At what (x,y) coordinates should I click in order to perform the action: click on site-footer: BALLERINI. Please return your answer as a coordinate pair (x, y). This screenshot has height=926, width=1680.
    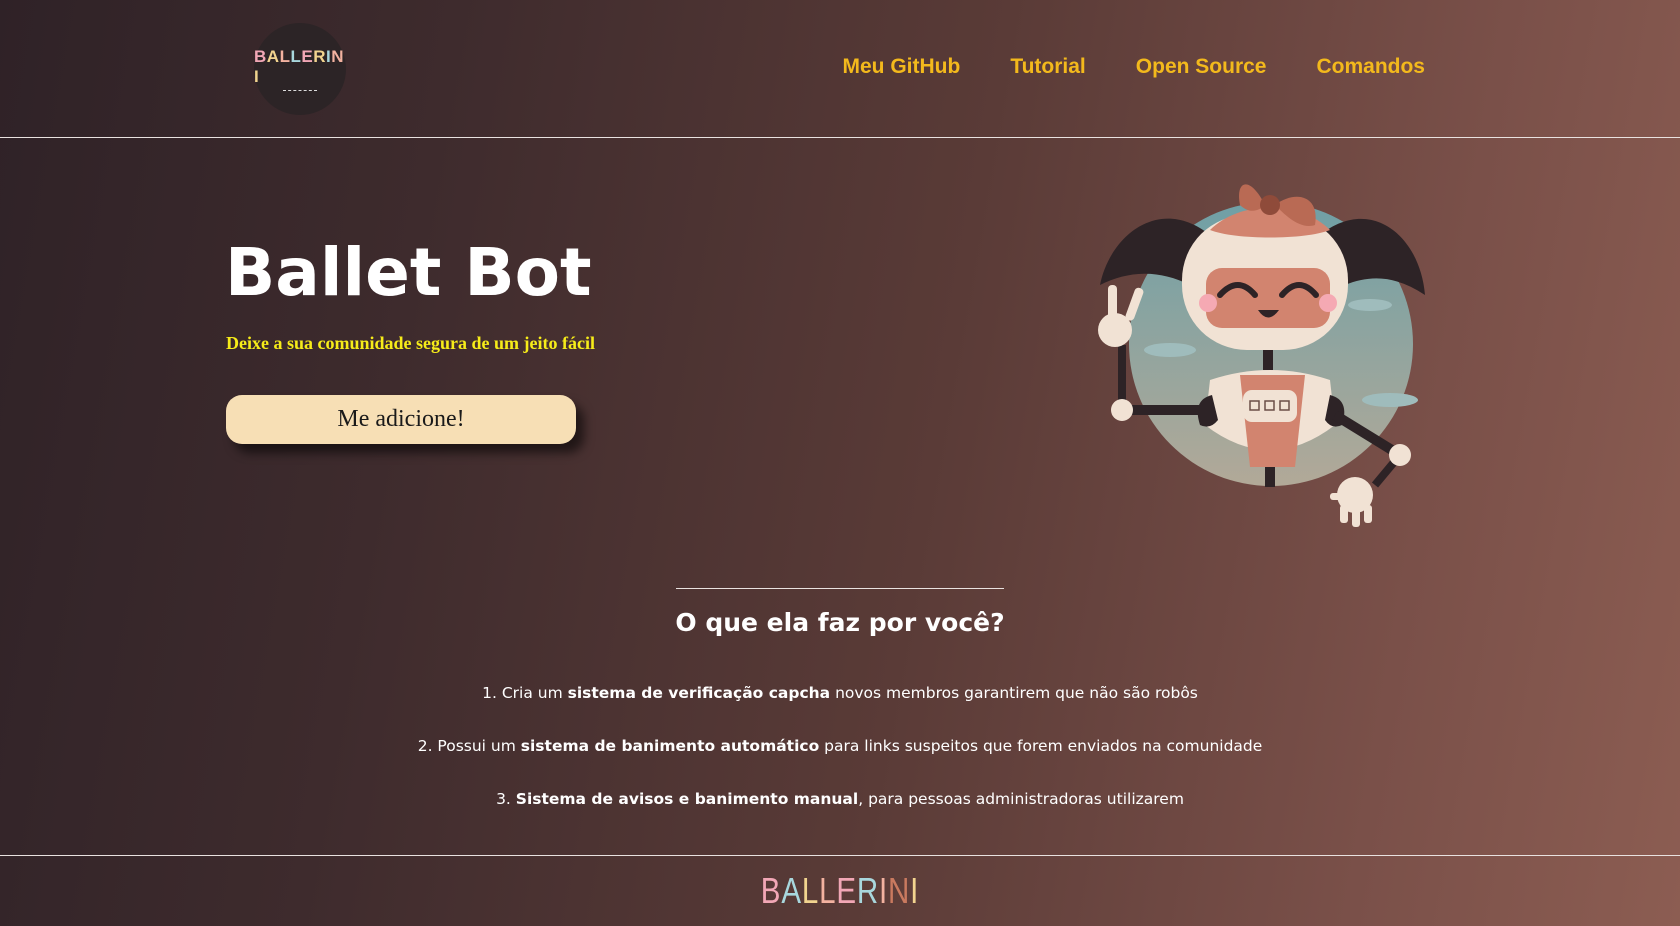
    Looking at the image, I should click on (840, 890).